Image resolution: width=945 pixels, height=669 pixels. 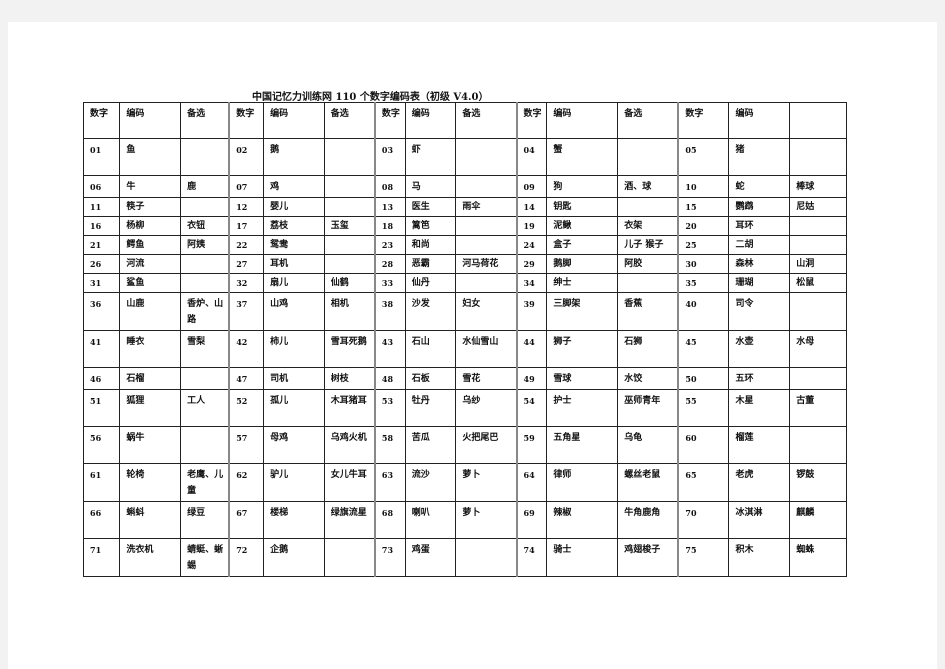 I want to click on alternate-cell: 山洞, so click(x=818, y=264).